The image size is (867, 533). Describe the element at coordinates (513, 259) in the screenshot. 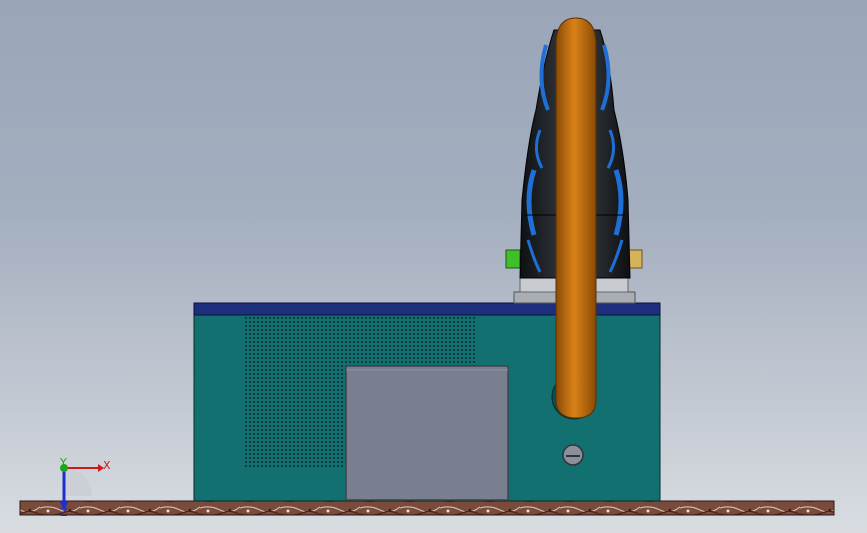

I see `bolt-left` at that location.